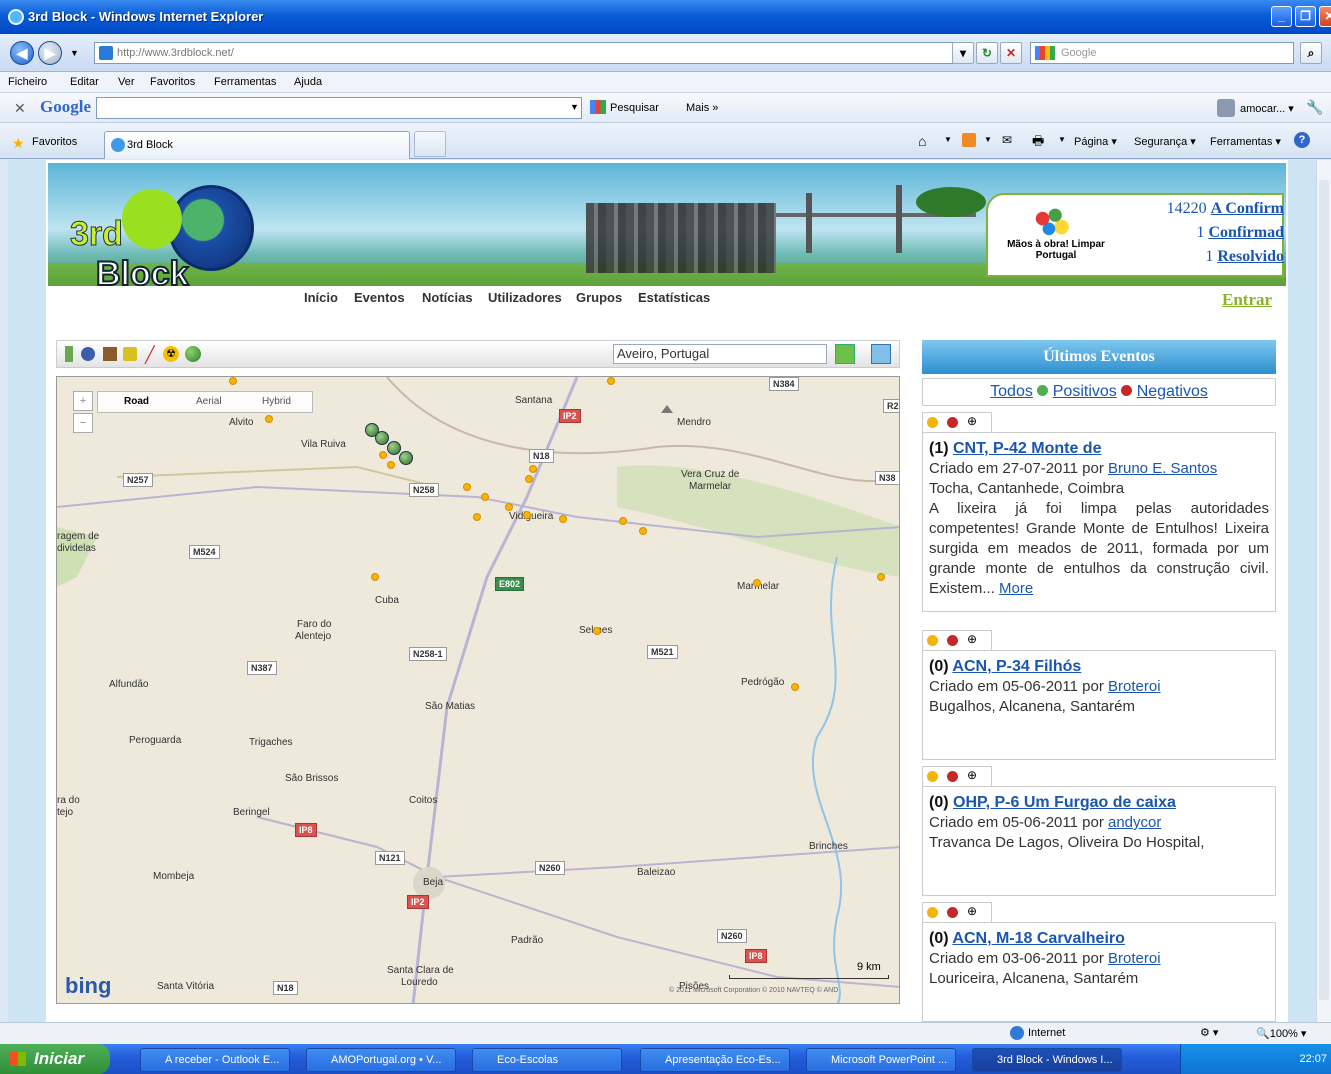  What do you see at coordinates (150, 355) in the screenshot?
I see `tool-pen-icon: ╱` at bounding box center [150, 355].